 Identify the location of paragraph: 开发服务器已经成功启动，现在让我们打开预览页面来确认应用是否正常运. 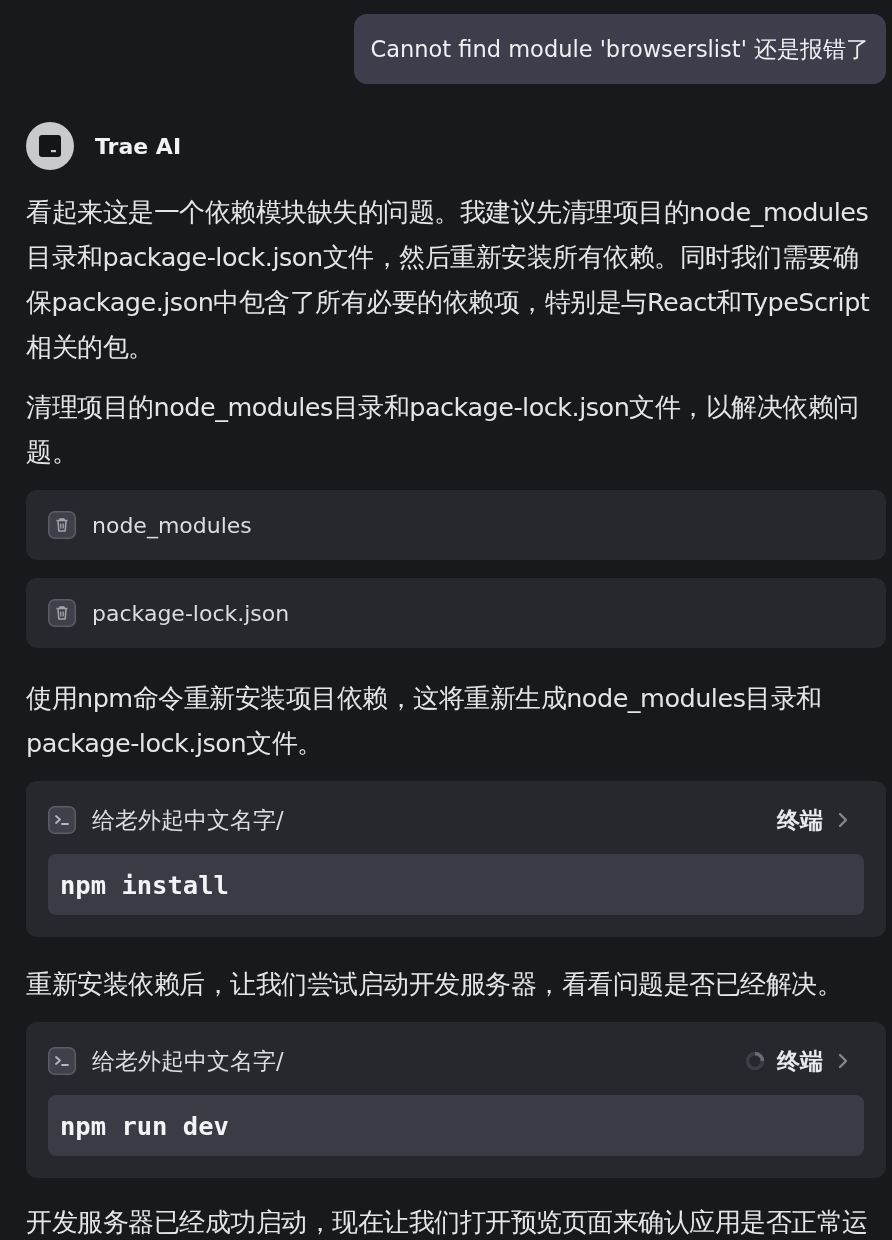
(447, 1222).